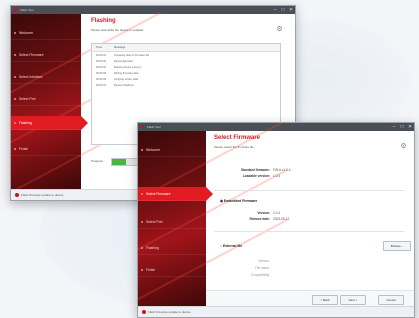  What do you see at coordinates (256, 176) in the screenshot?
I see `loadable-version-label: Loadable version:` at bounding box center [256, 176].